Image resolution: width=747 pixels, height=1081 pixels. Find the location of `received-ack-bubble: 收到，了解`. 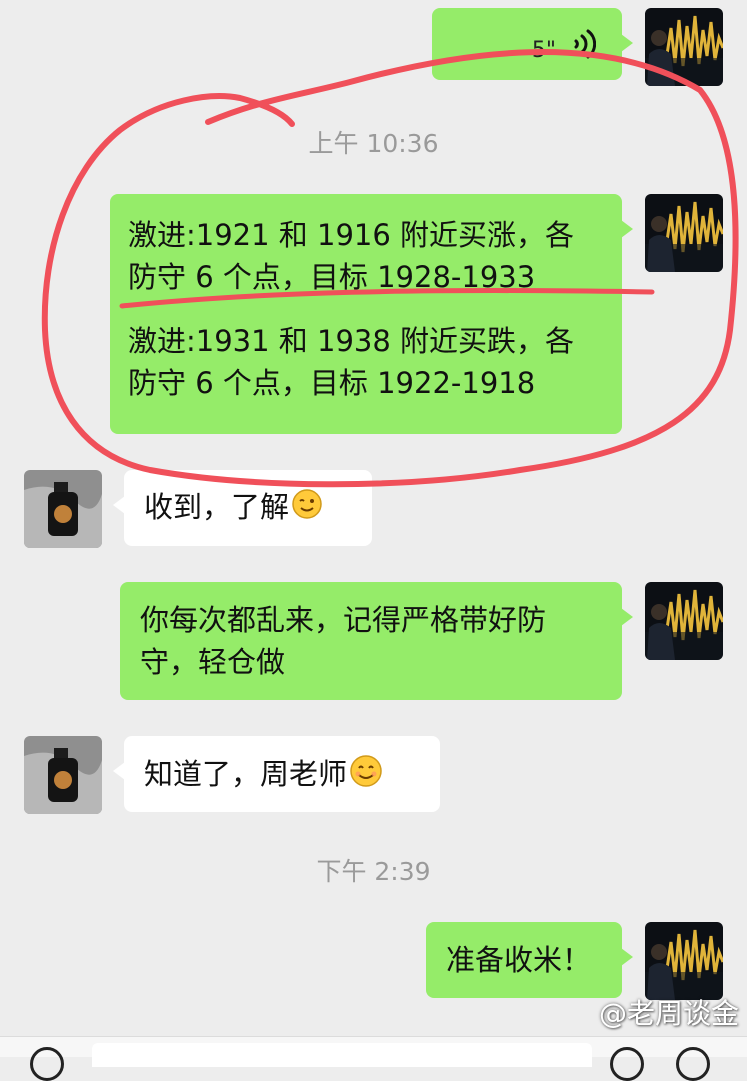

received-ack-bubble: 收到，了解 is located at coordinates (242, 508).